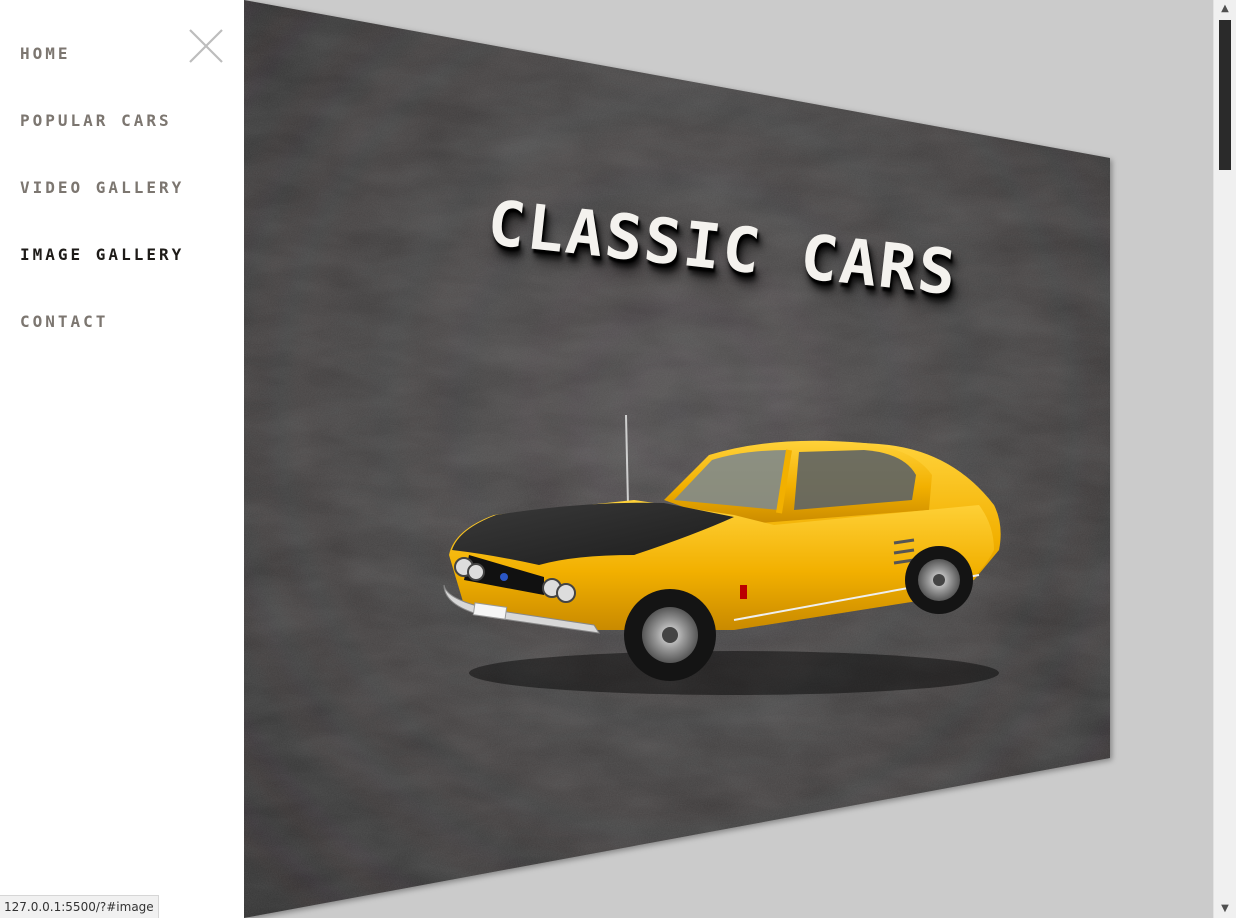  I want to click on vertical-scrollbar: ▲ ▼, so click(1224, 459).